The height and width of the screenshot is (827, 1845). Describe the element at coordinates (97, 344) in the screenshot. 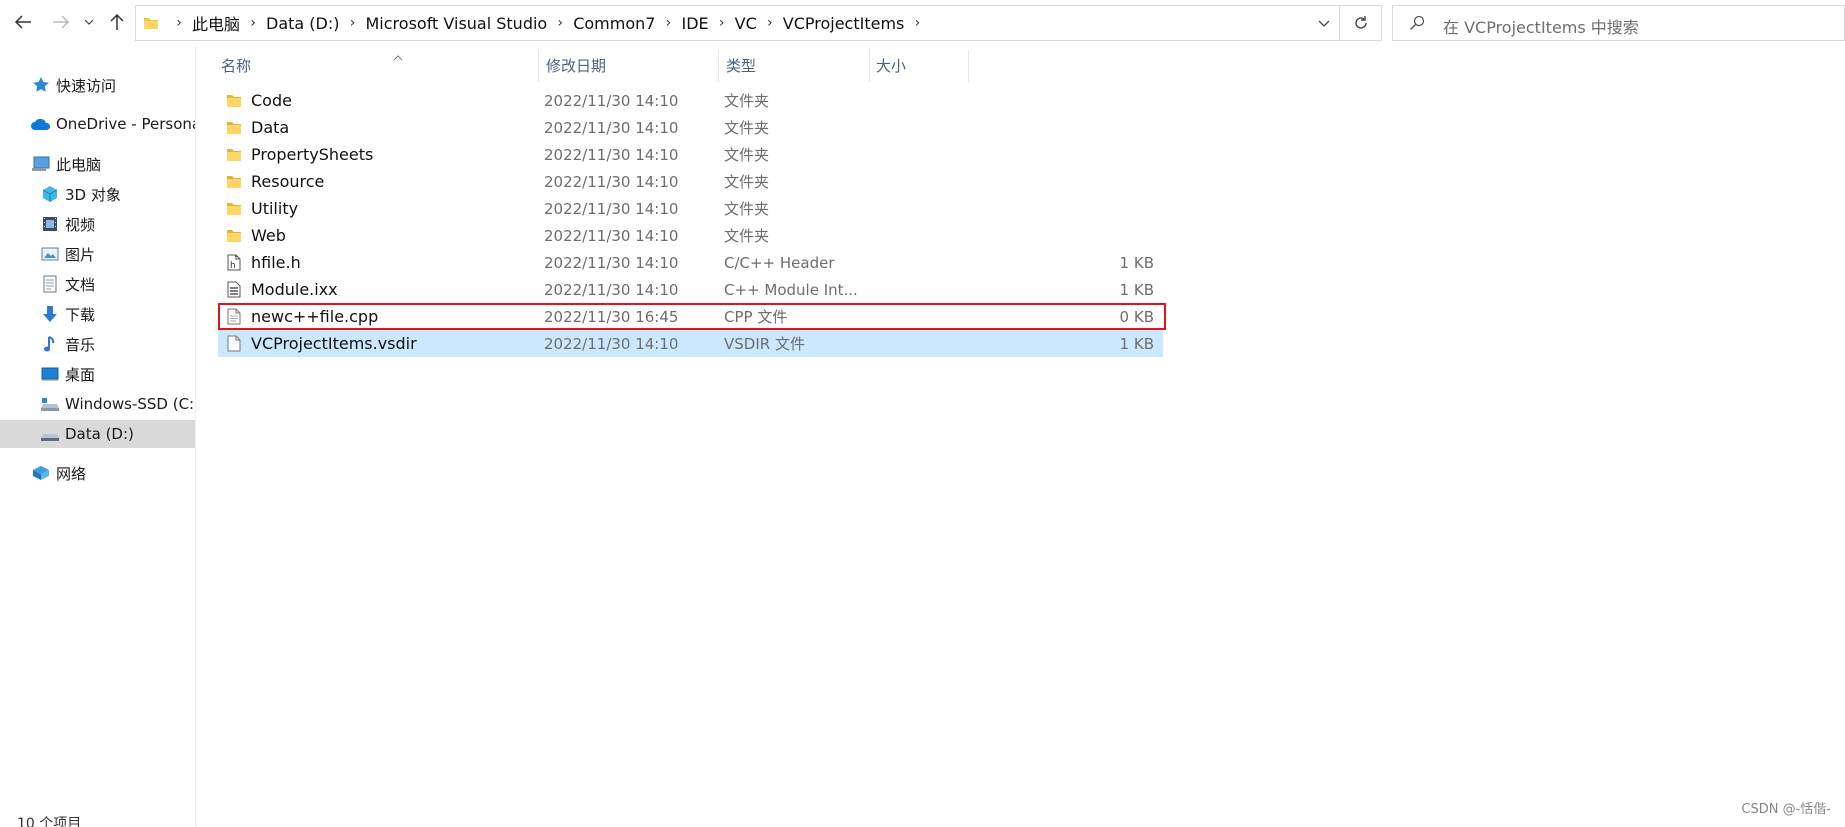

I see `sidebar-item-music: 音乐` at that location.